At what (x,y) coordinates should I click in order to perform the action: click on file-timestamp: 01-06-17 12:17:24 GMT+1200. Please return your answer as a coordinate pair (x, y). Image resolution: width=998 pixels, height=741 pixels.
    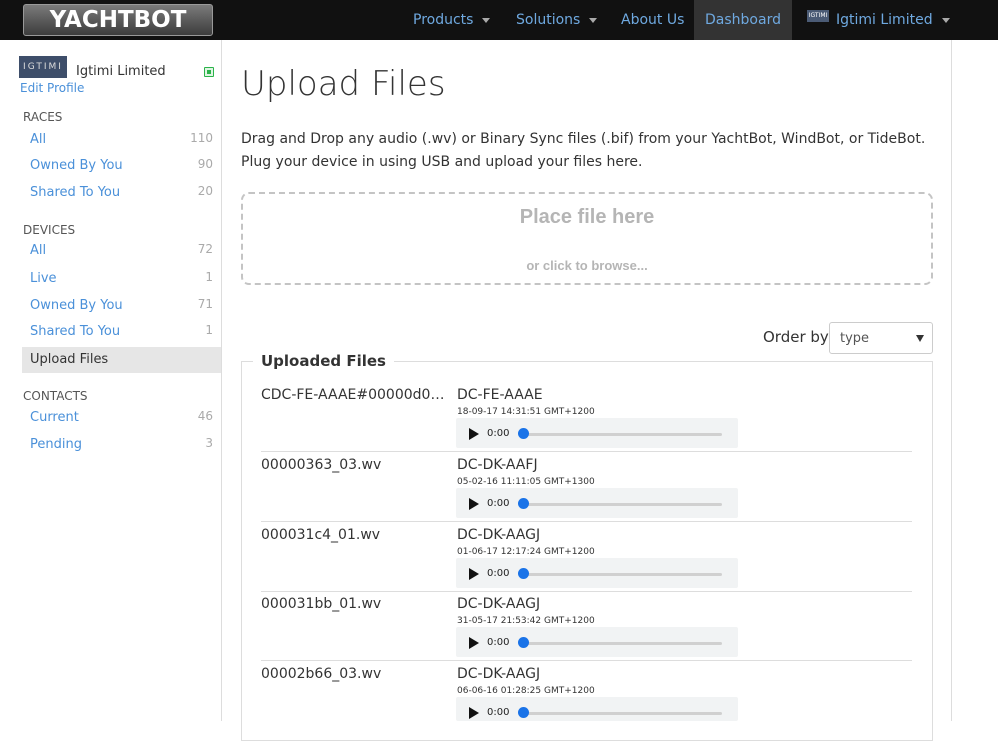
    Looking at the image, I should click on (526, 552).